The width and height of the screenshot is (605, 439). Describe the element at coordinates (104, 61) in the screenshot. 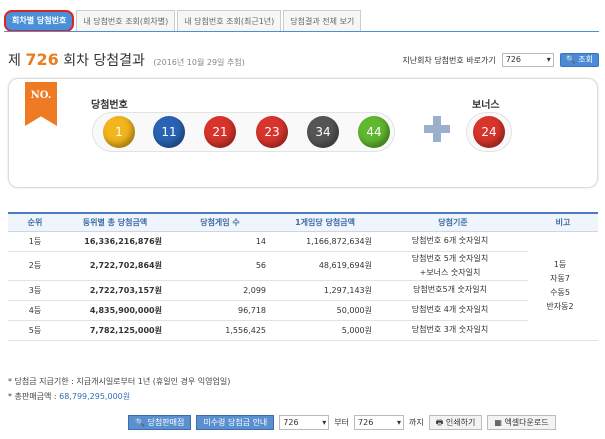

I see `title-suffix: 회차 당첨결과` at that location.